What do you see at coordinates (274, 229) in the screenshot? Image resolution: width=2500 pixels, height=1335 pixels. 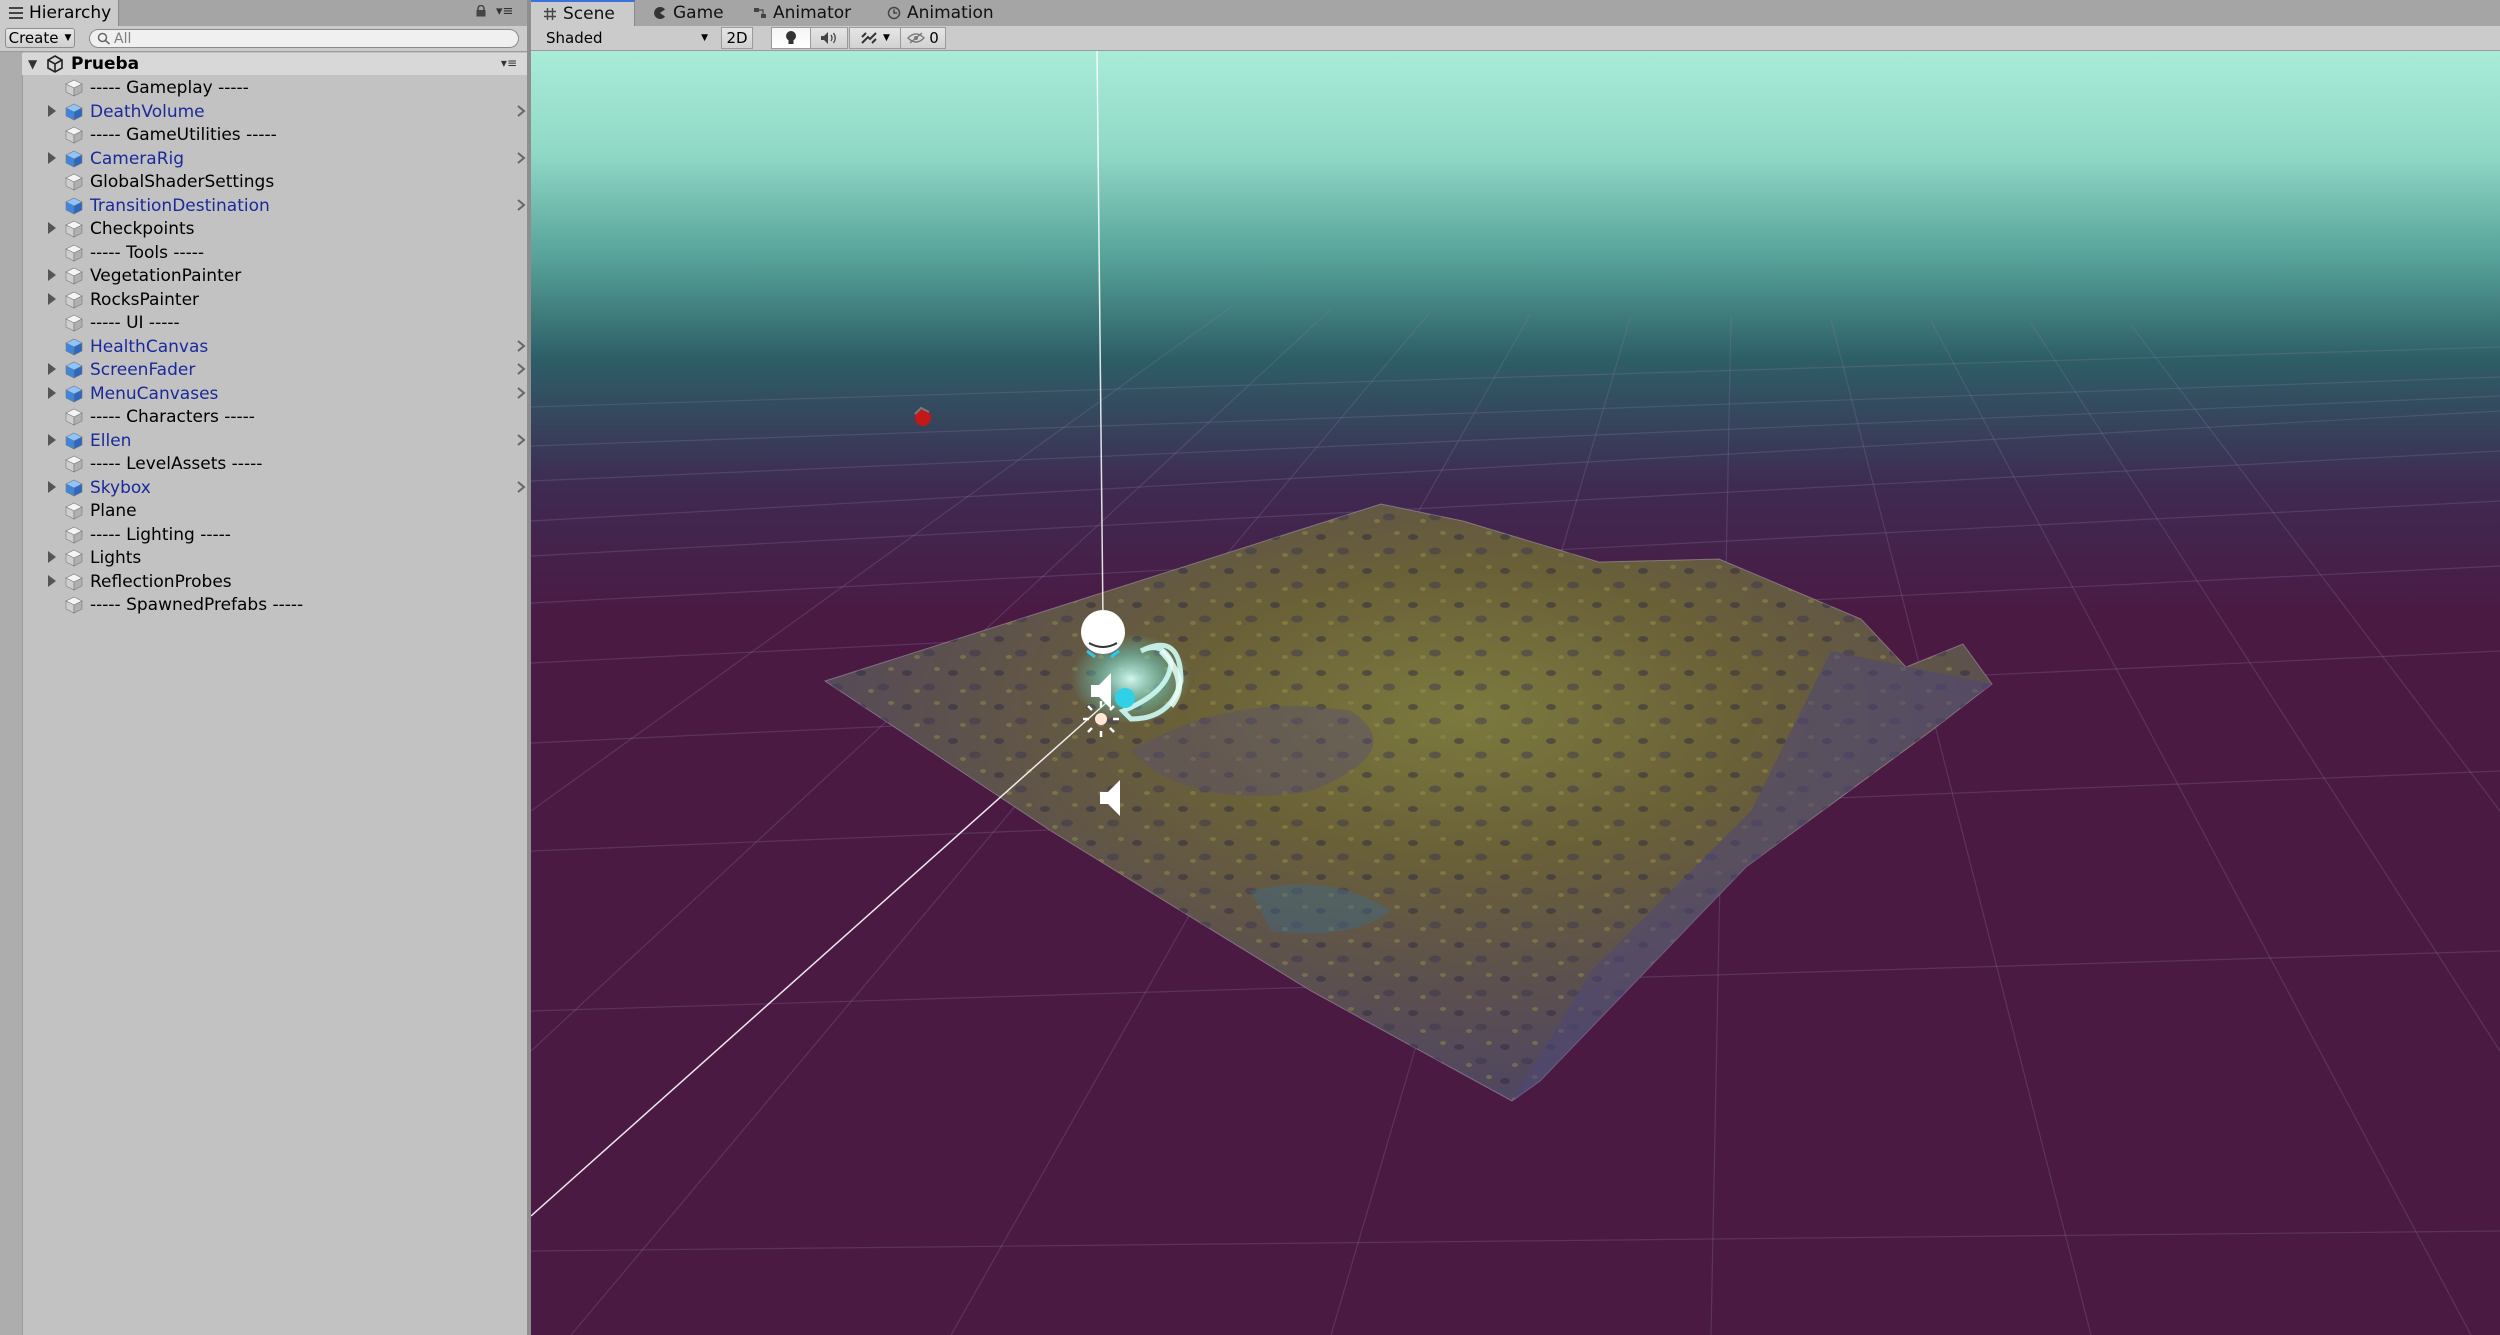 I see `hierarchy-row: Checkpoints` at bounding box center [274, 229].